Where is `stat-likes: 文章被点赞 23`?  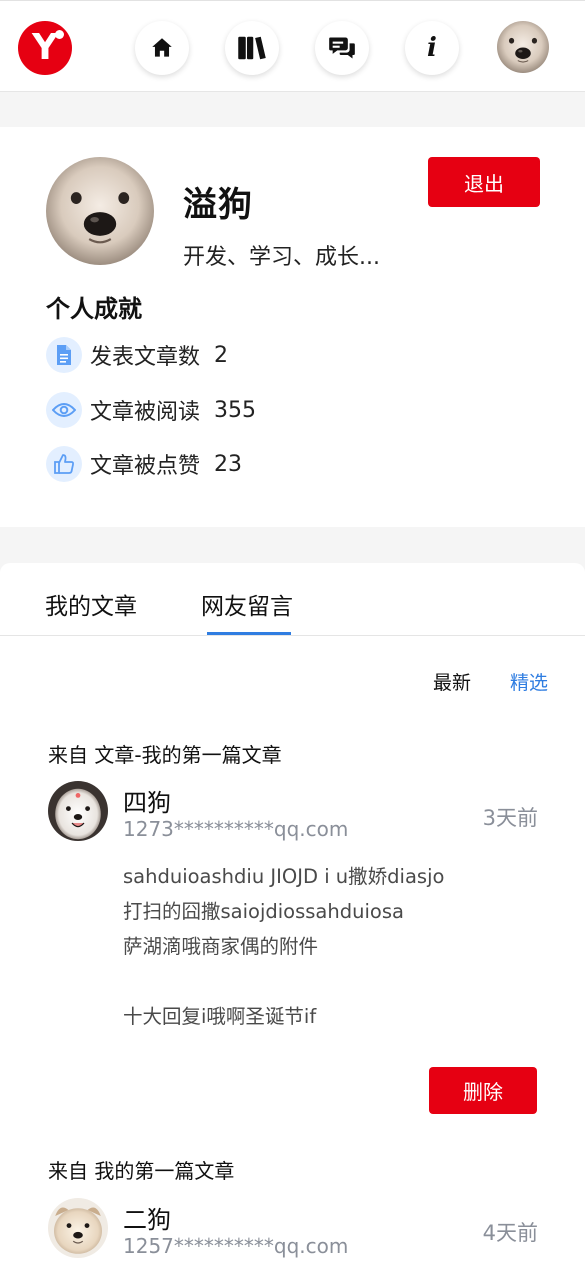
stat-likes: 文章被点赞 23 is located at coordinates (144, 464).